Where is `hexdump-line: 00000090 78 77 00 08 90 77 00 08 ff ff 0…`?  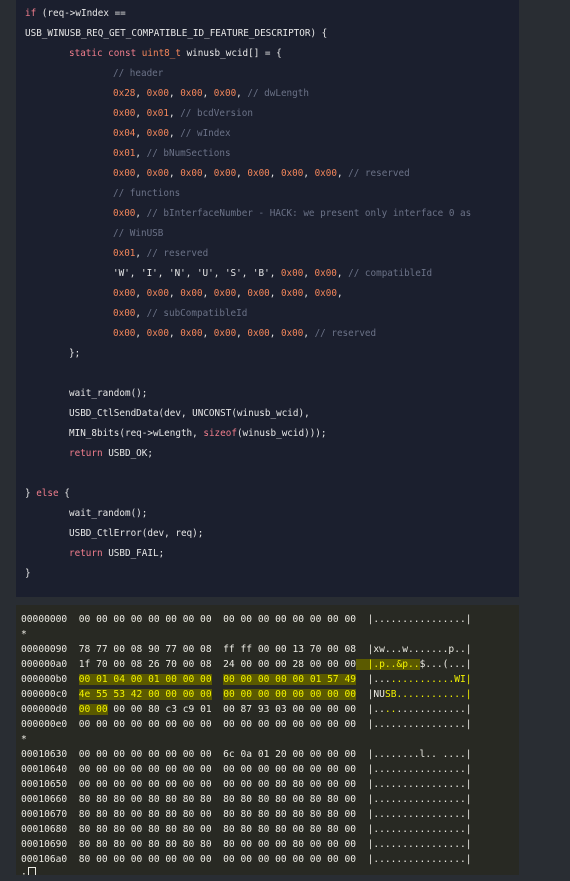 hexdump-line: 00000090 78 77 00 08 90 77 00 08 ff ff 0… is located at coordinates (246, 649).